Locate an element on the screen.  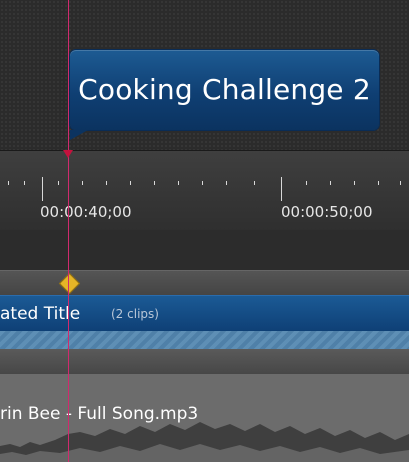
title-clip-stripe is located at coordinates (204, 340).